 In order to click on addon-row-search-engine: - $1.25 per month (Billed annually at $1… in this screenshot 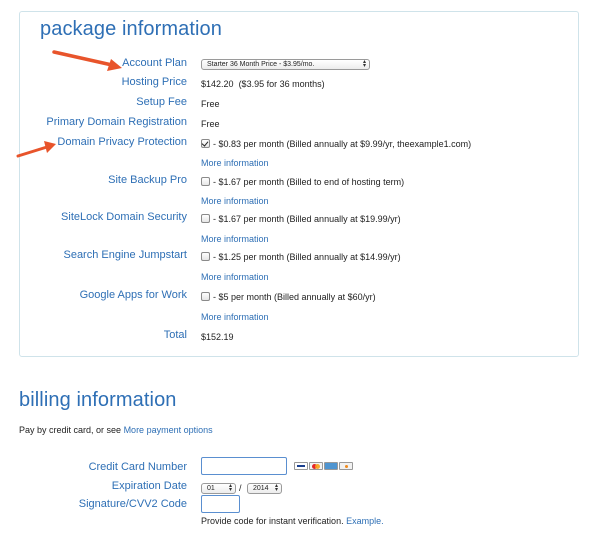, I will do `click(301, 257)`.